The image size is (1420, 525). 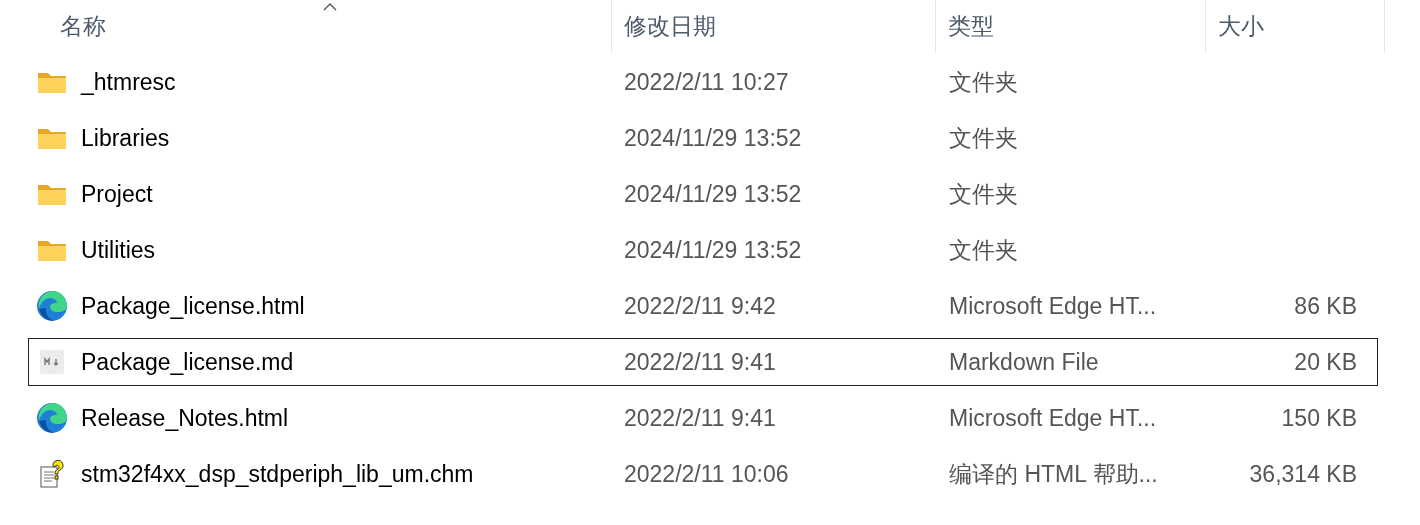 What do you see at coordinates (1325, 306) in the screenshot?
I see `file-size: 86 KB` at bounding box center [1325, 306].